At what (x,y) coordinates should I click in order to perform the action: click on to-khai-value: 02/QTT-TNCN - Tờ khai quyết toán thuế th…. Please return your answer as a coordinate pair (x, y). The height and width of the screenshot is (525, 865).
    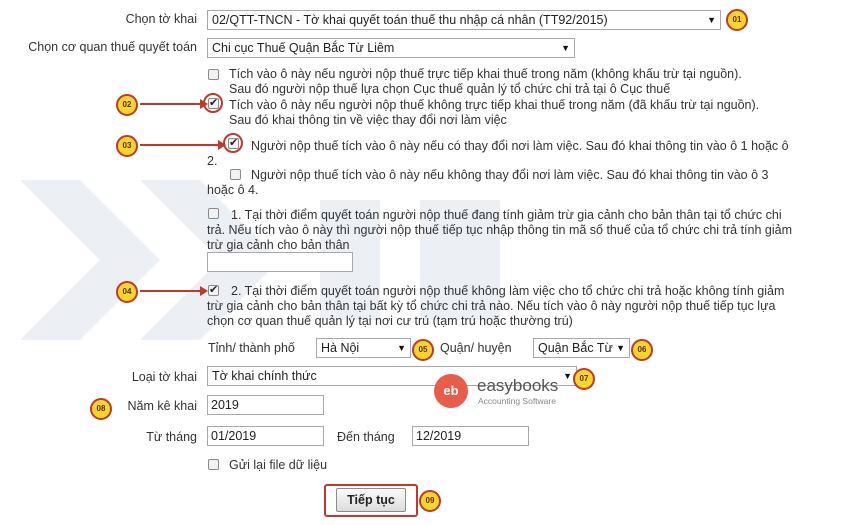
    Looking at the image, I should click on (410, 20).